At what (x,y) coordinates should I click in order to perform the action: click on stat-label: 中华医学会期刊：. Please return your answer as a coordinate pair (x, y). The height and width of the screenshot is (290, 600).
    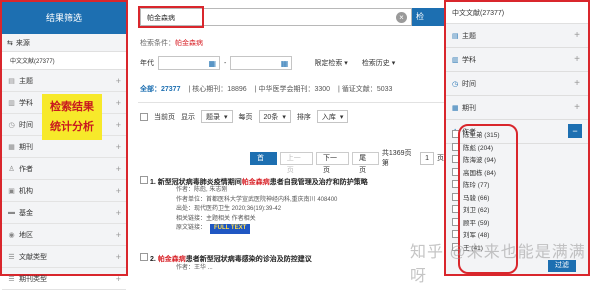
    Looking at the image, I should click on (286, 89).